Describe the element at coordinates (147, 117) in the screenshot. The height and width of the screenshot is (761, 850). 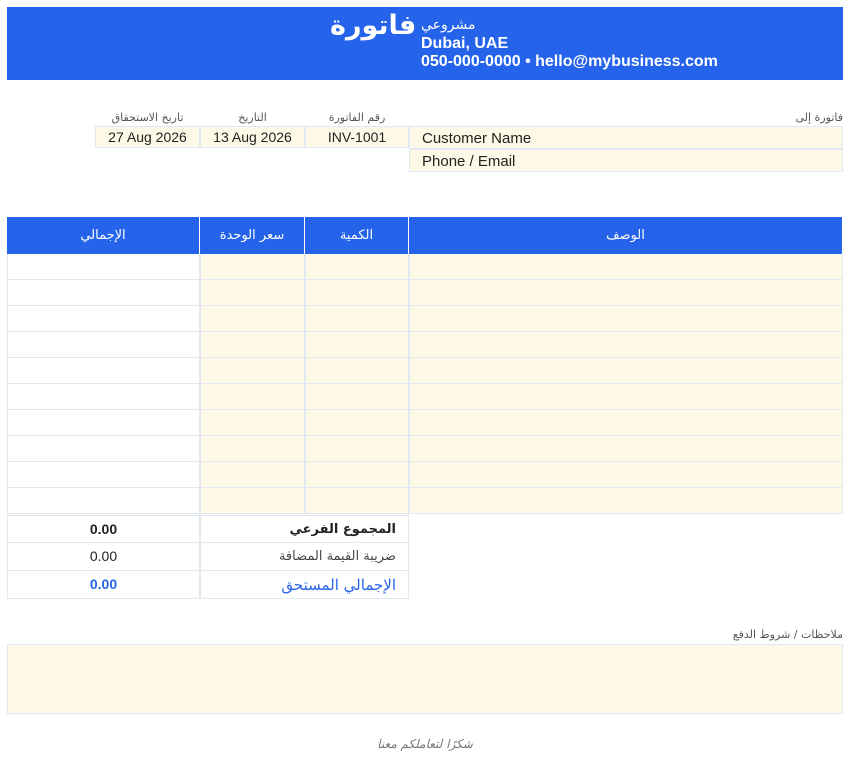
I see `due-date-label: تاريخ الاستحقاق` at that location.